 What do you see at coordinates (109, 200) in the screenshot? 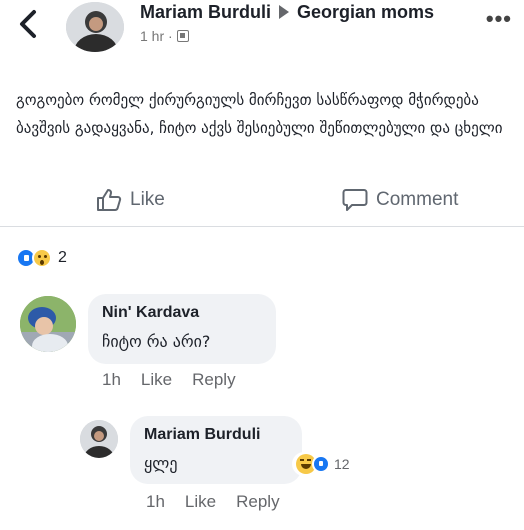
I see `thumbs-up-icon` at bounding box center [109, 200].